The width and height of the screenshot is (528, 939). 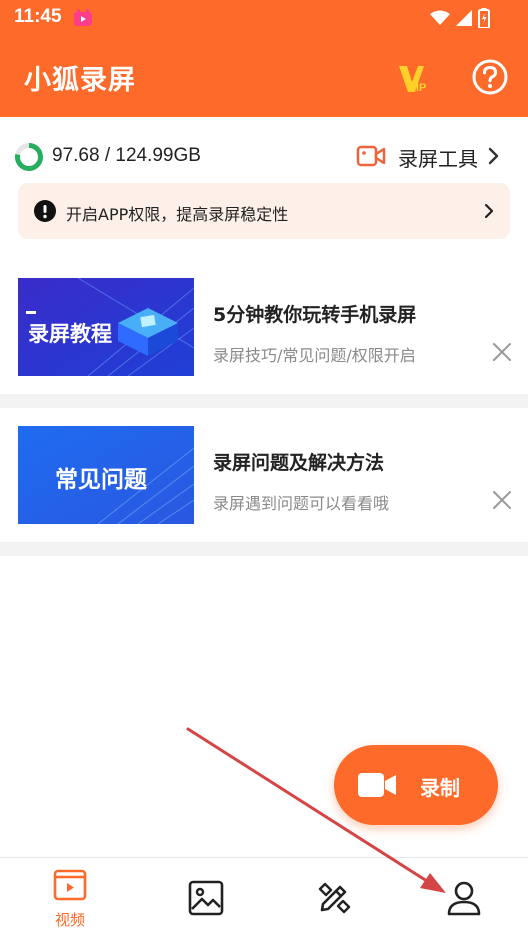 What do you see at coordinates (70, 887) in the screenshot?
I see `video-icon` at bounding box center [70, 887].